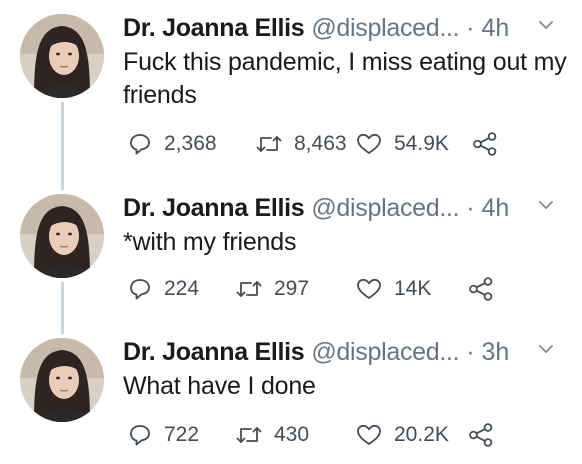  Describe the element at coordinates (413, 288) in the screenshot. I see `like-count: 14K` at that location.